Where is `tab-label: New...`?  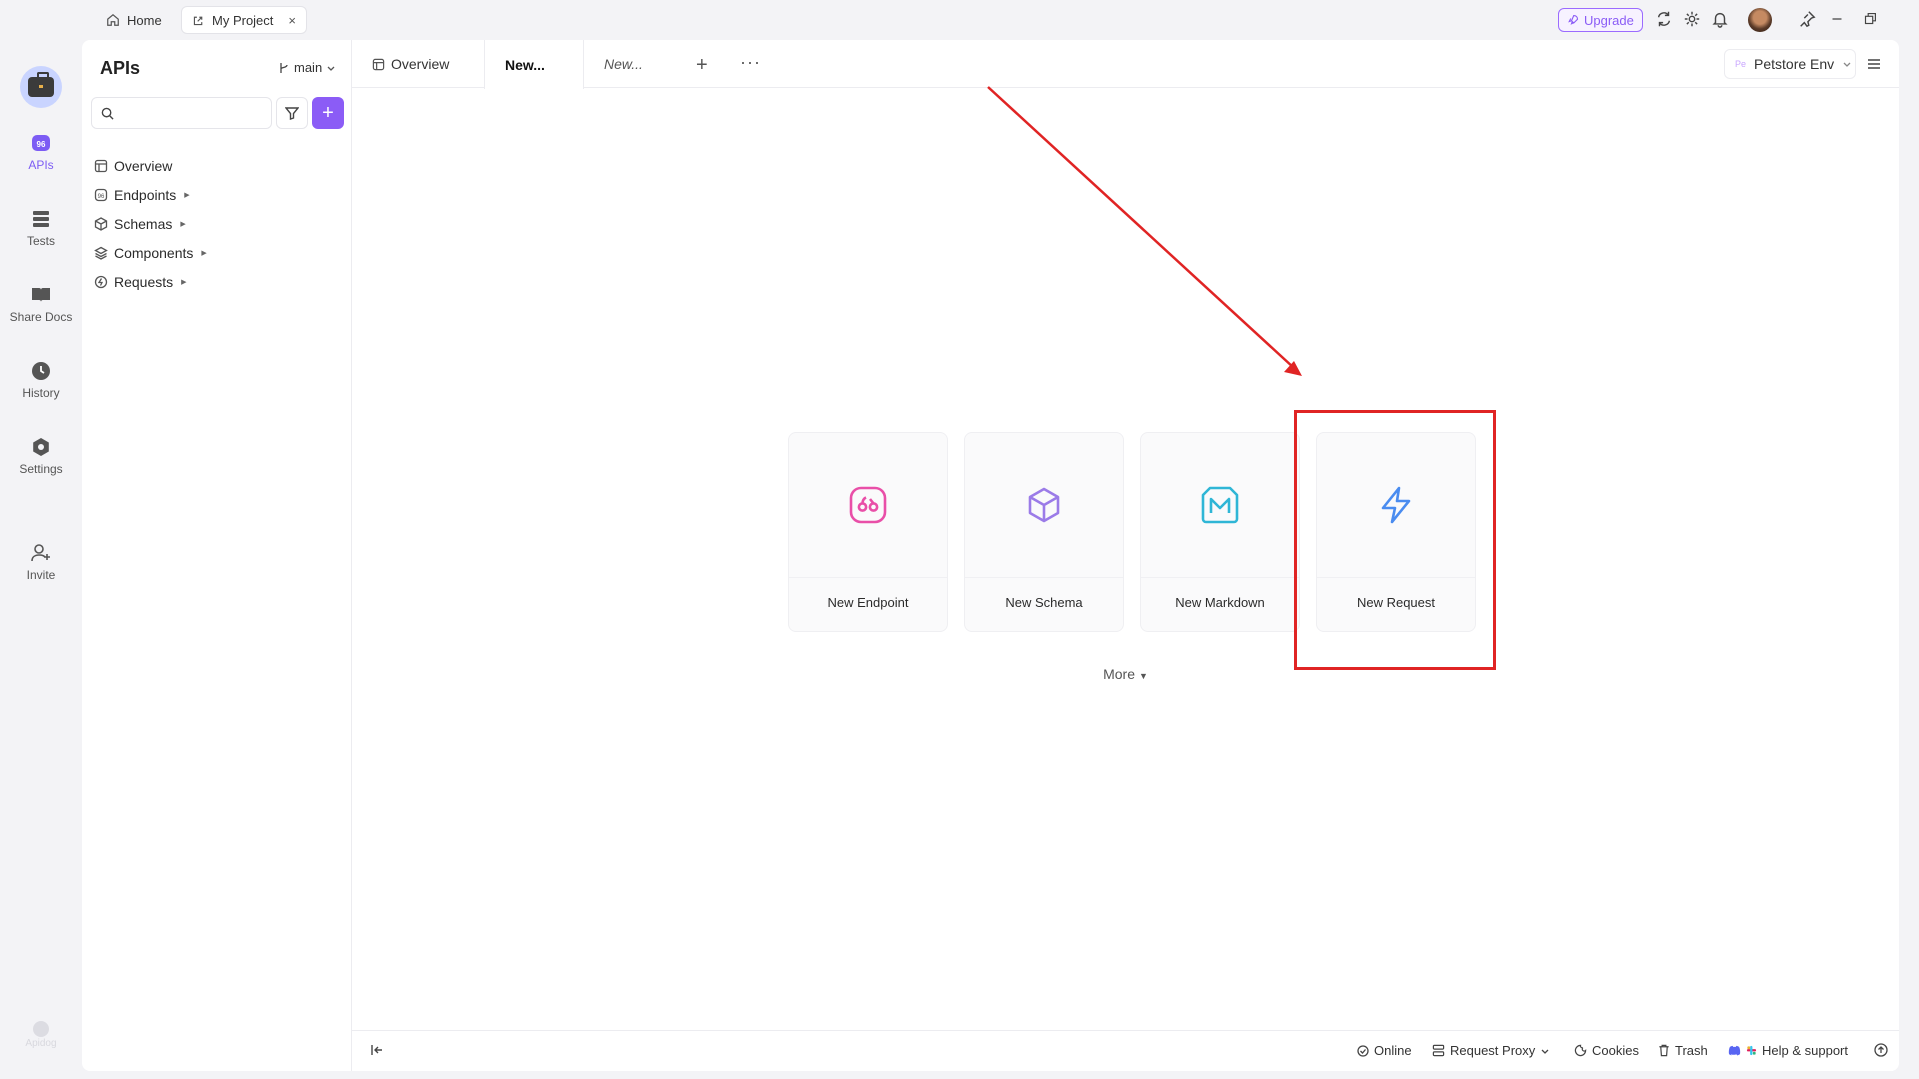
tab-label: New... is located at coordinates (623, 64).